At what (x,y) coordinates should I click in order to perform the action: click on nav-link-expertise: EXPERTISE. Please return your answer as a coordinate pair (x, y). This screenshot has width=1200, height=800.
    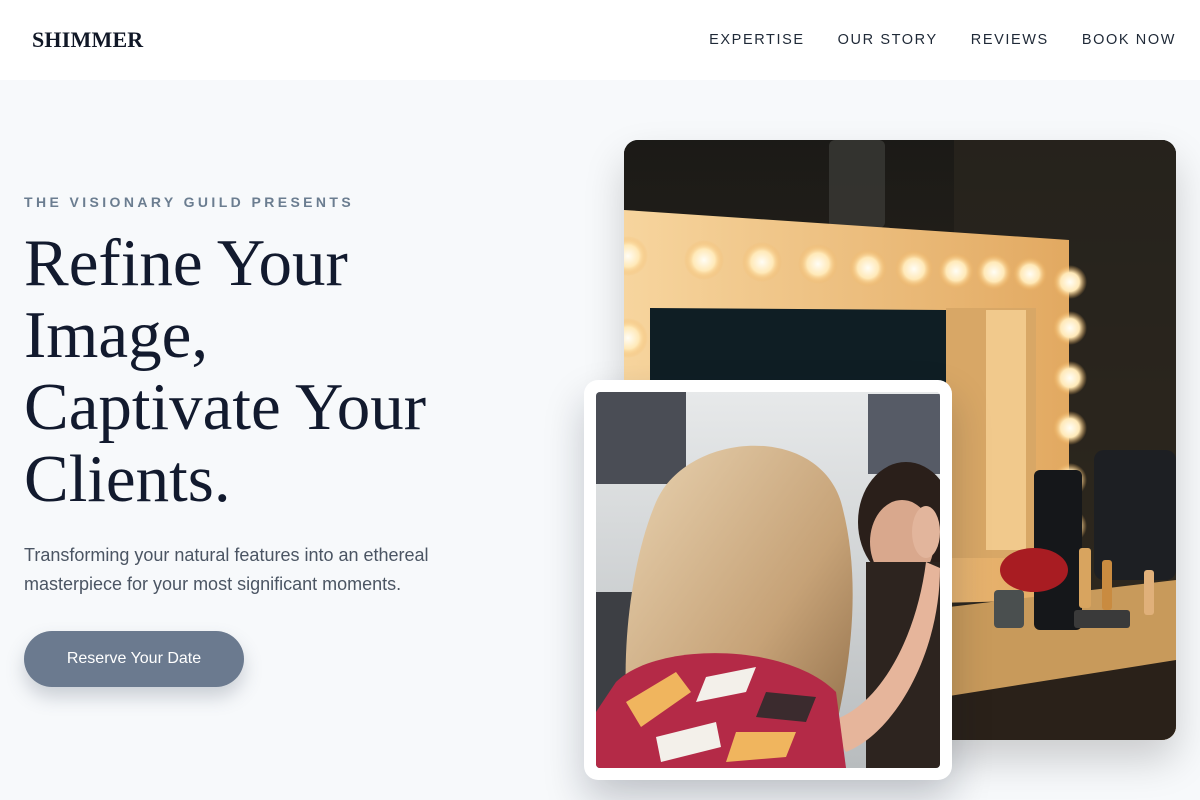
    Looking at the image, I should click on (757, 40).